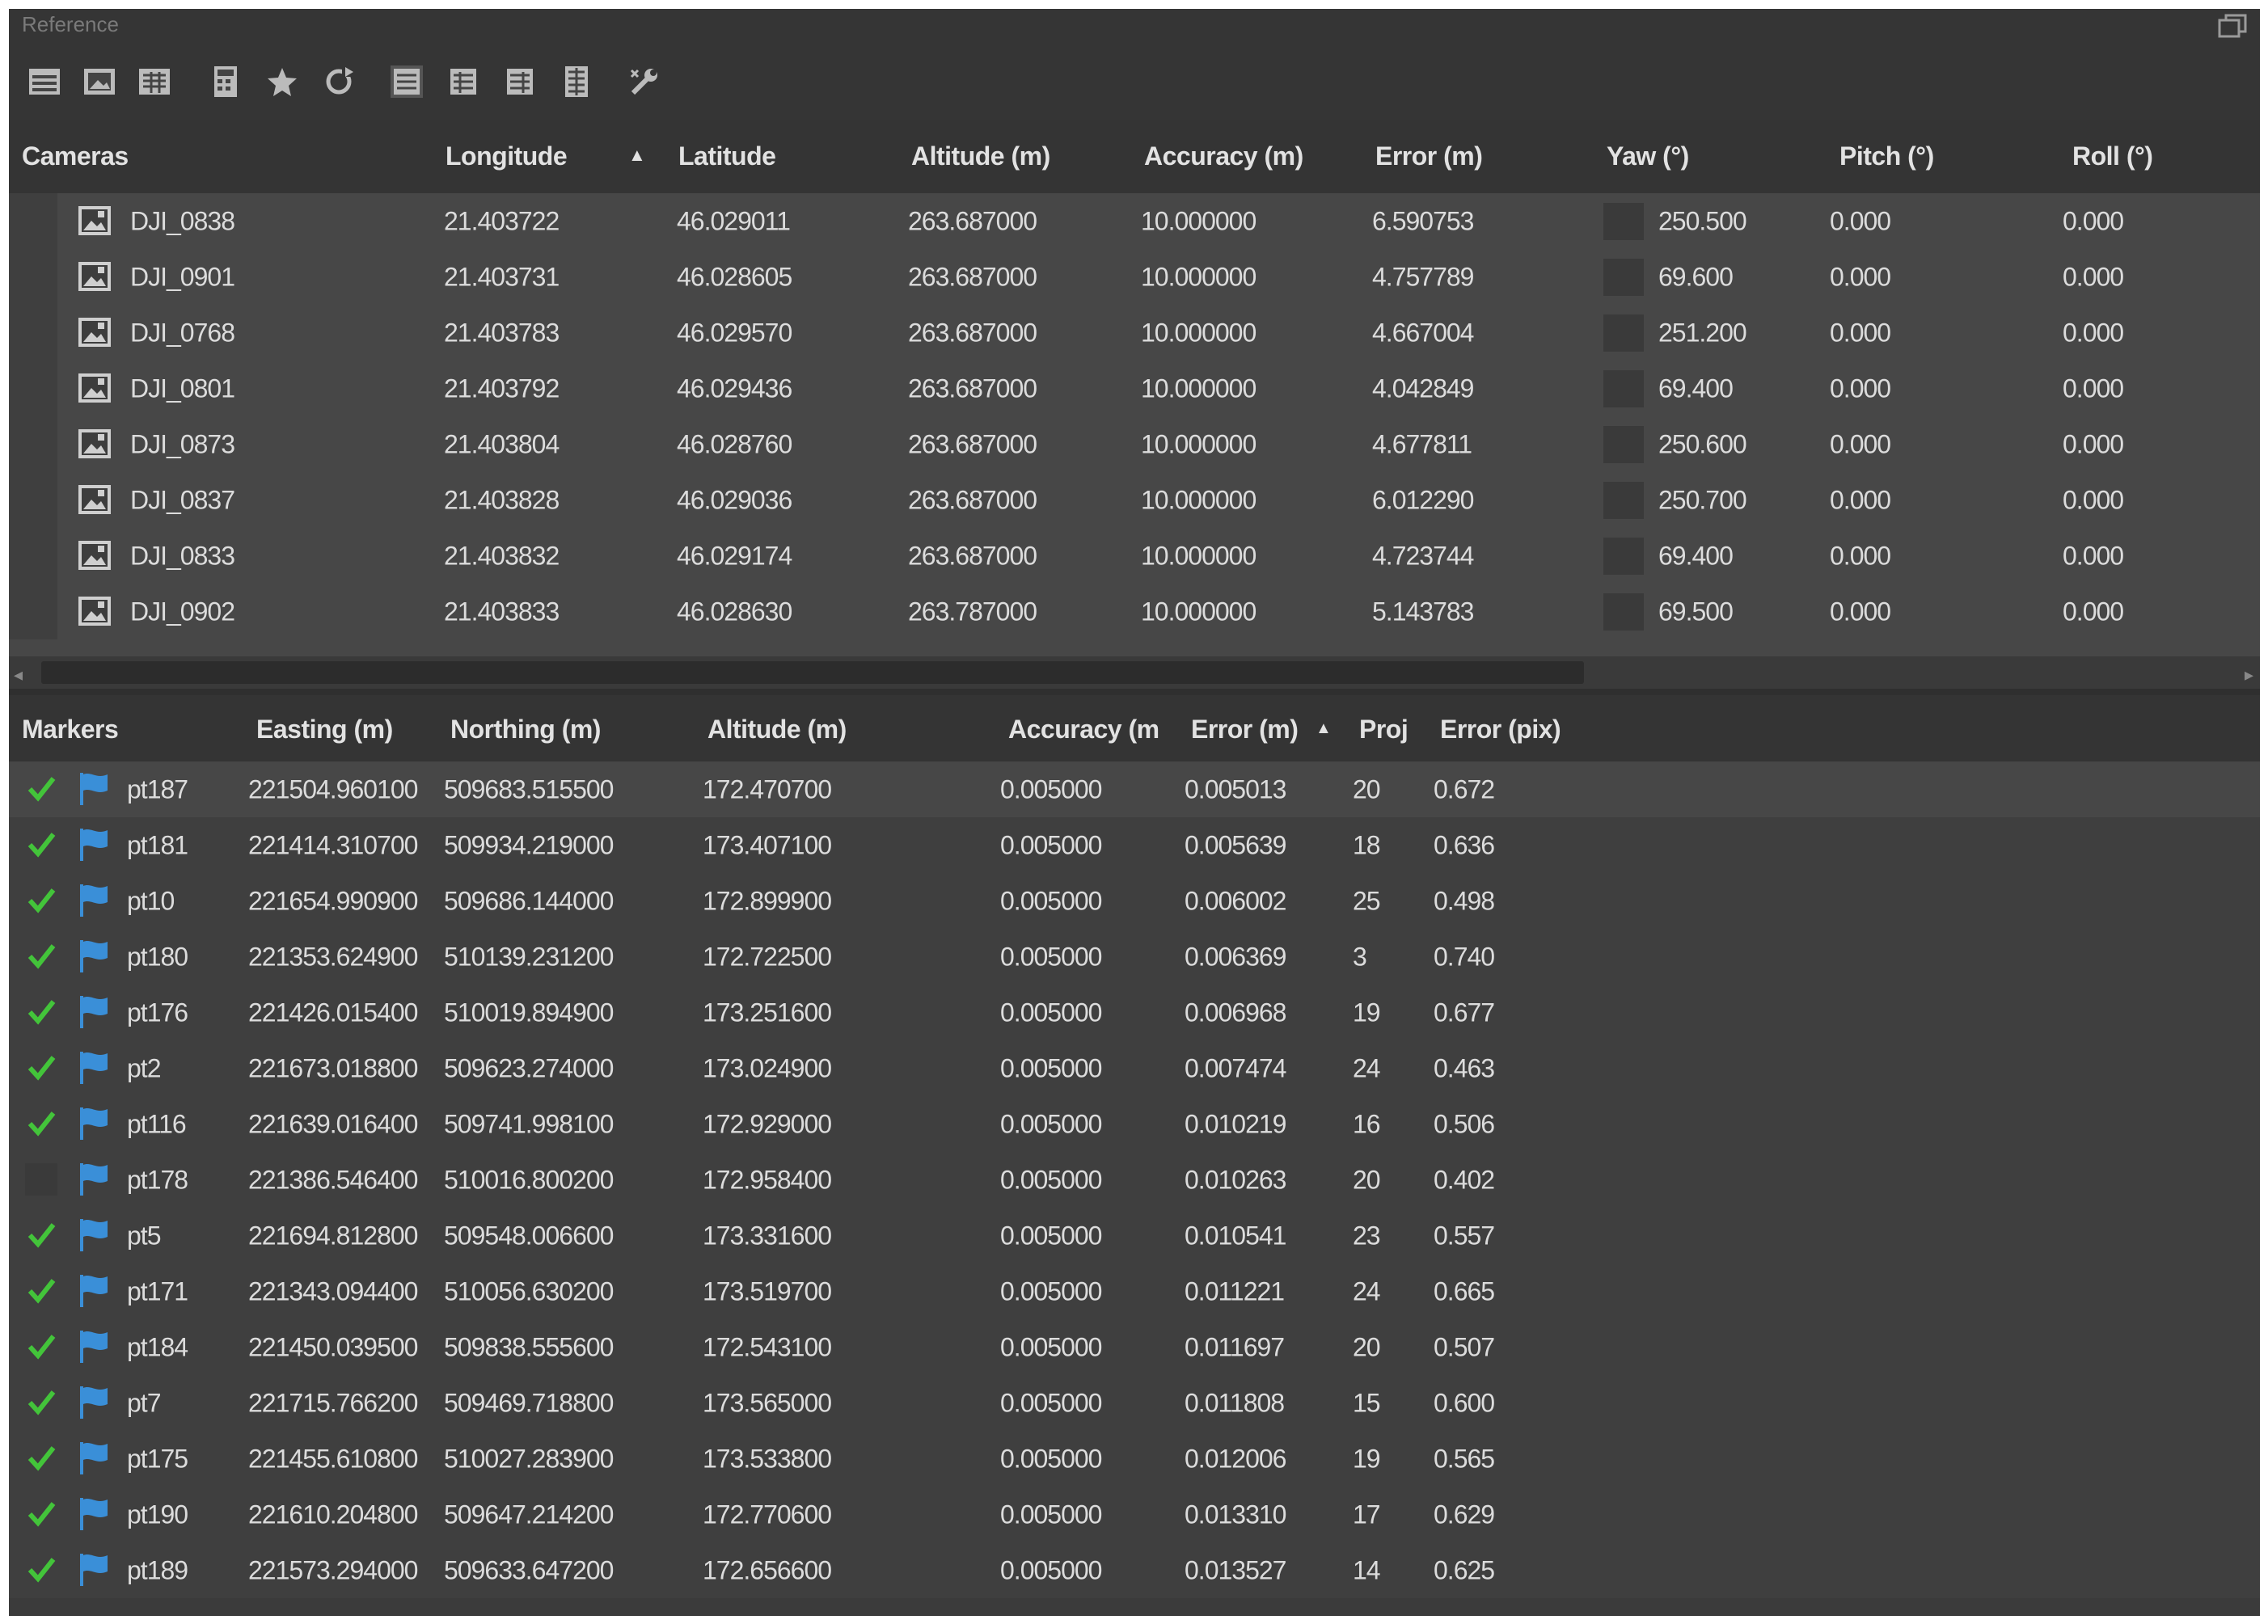 The image size is (2268, 1624). I want to click on details-view-icon, so click(155, 81).